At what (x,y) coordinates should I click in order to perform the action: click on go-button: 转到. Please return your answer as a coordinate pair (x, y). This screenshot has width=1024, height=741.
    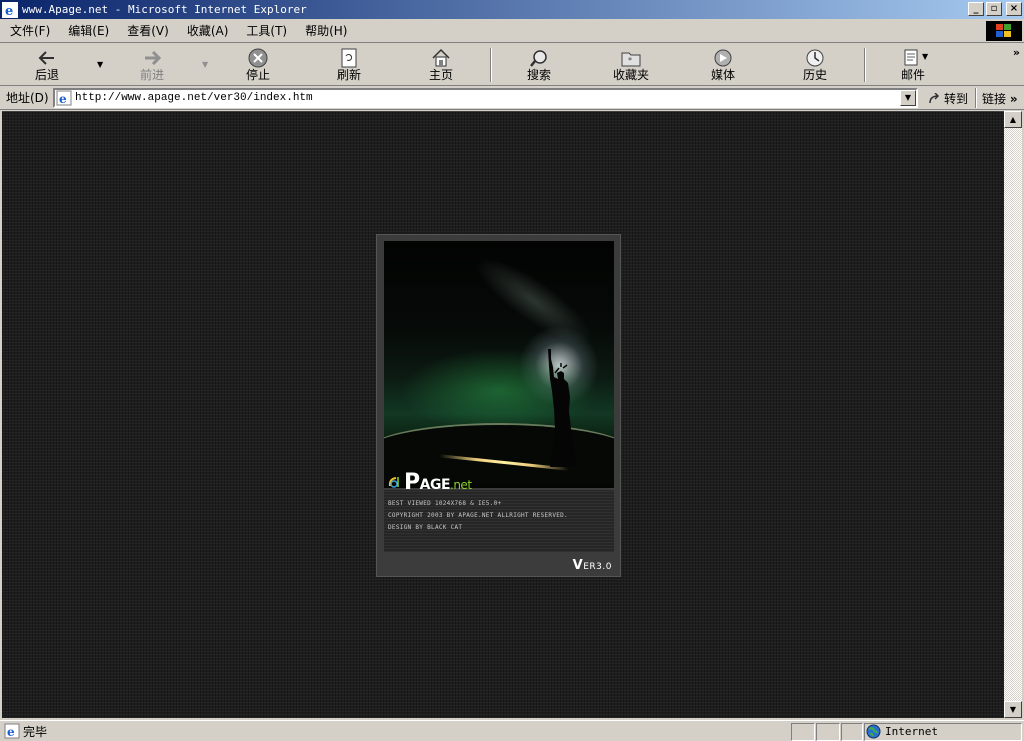
    Looking at the image, I should click on (948, 98).